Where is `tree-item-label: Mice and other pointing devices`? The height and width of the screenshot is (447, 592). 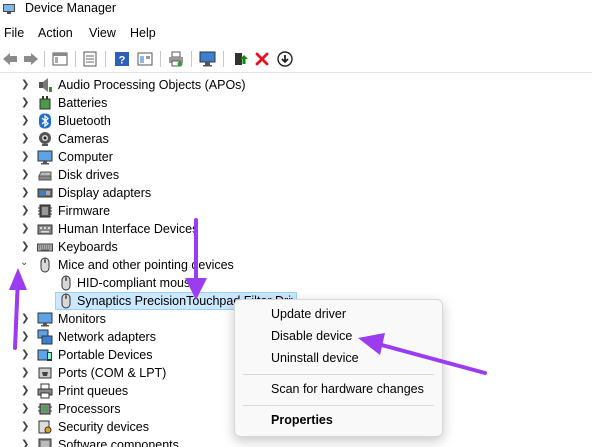 tree-item-label: Mice and other pointing devices is located at coordinates (146, 265).